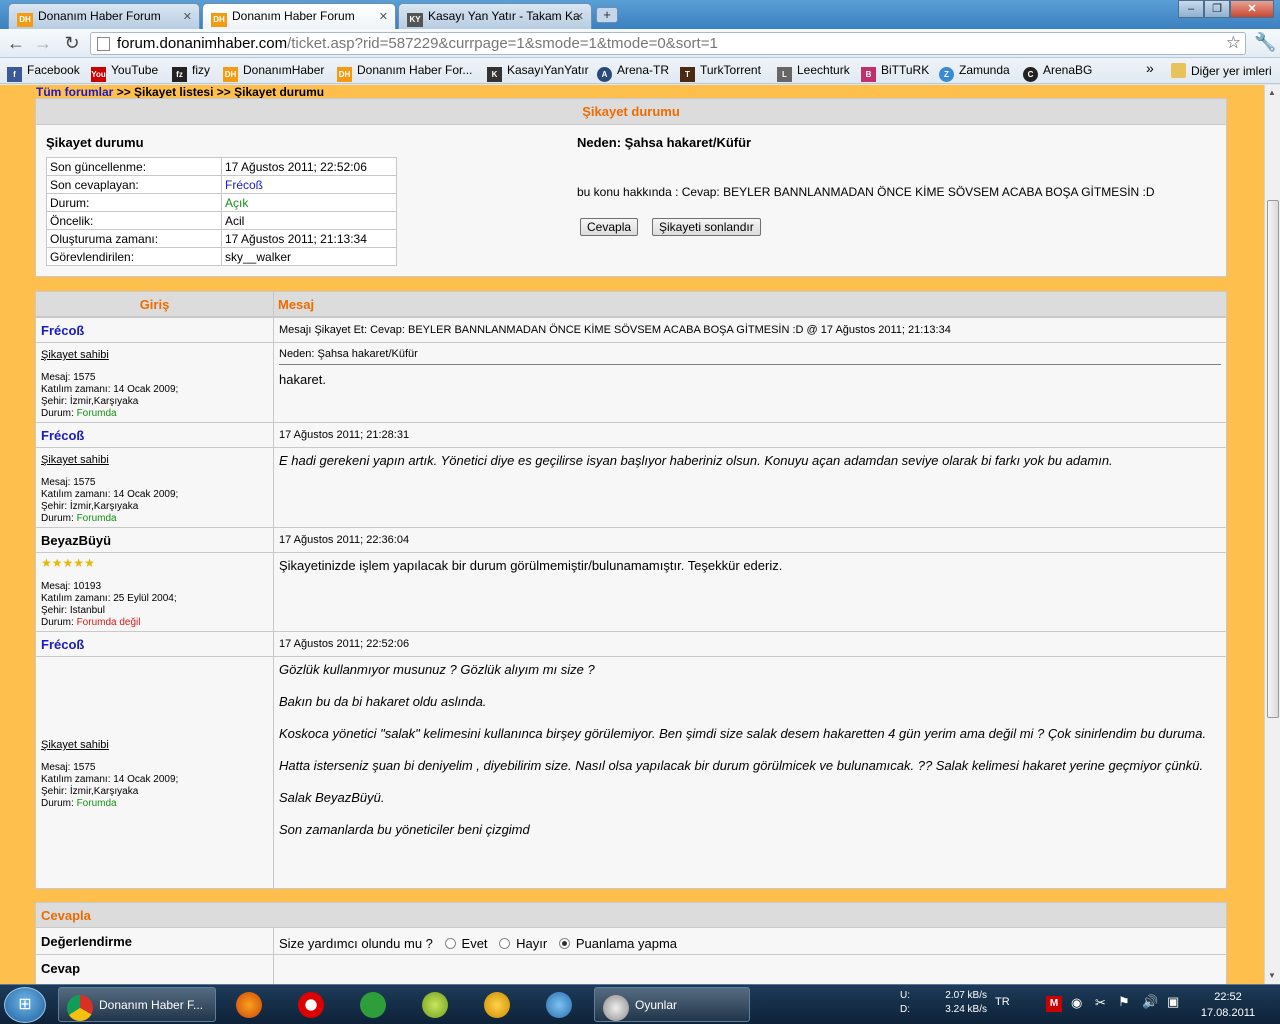  Describe the element at coordinates (344, 74) in the screenshot. I see `donanimhaber-icon: DH` at that location.